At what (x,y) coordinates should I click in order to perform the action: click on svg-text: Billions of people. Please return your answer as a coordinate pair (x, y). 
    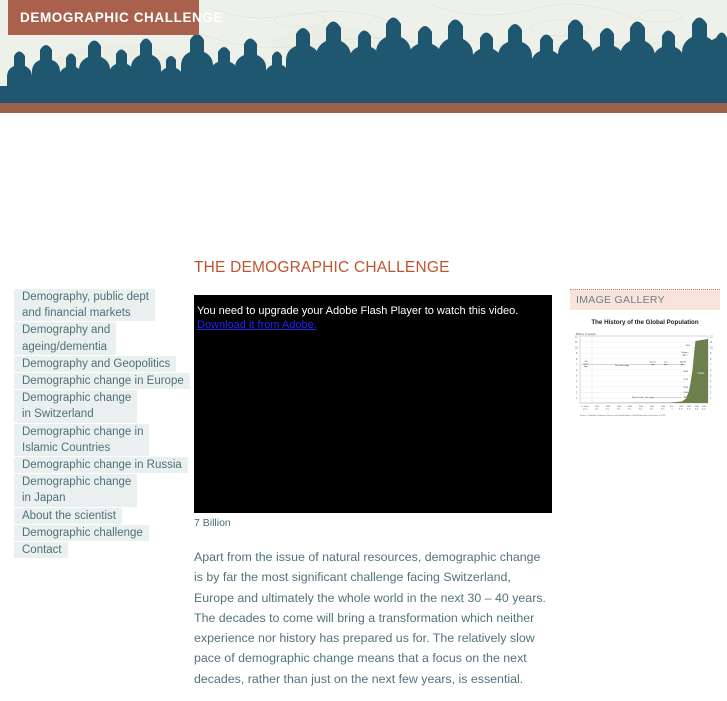
    Looking at the image, I should click on (586, 334).